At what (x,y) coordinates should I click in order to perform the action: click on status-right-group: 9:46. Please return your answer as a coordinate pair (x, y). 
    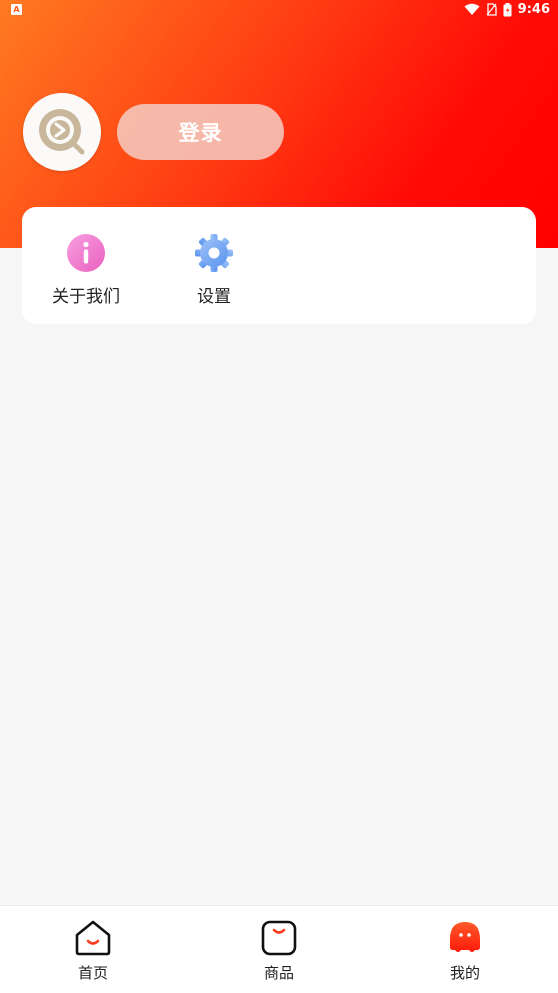
    Looking at the image, I should click on (507, 9).